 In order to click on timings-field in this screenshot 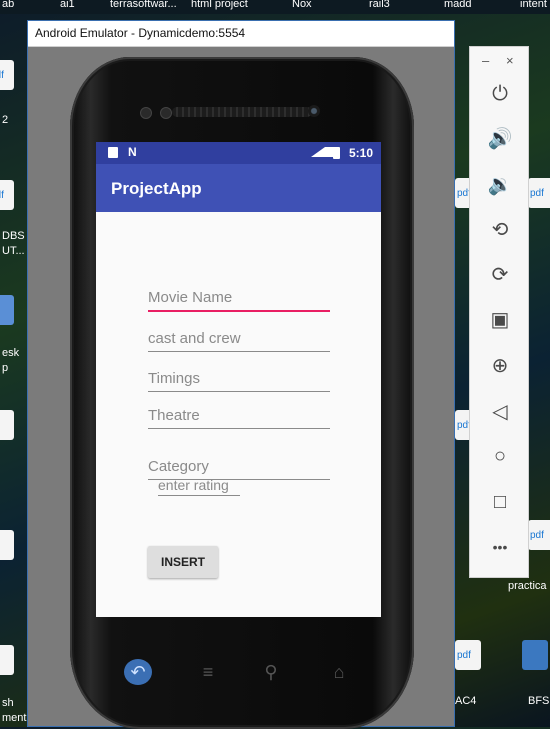, I will do `click(239, 379)`.